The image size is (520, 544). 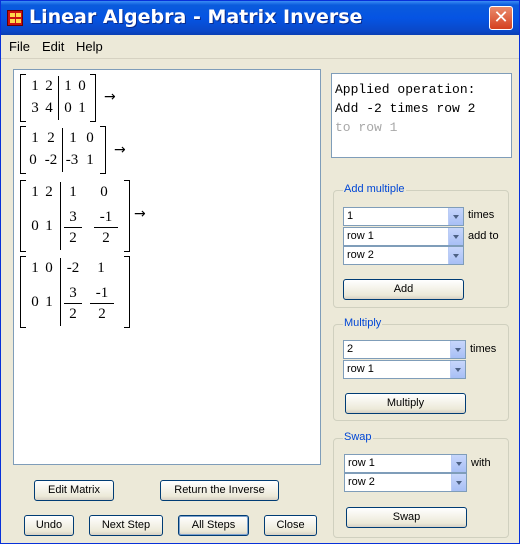 I want to click on add-to-label: add to, so click(x=483, y=236).